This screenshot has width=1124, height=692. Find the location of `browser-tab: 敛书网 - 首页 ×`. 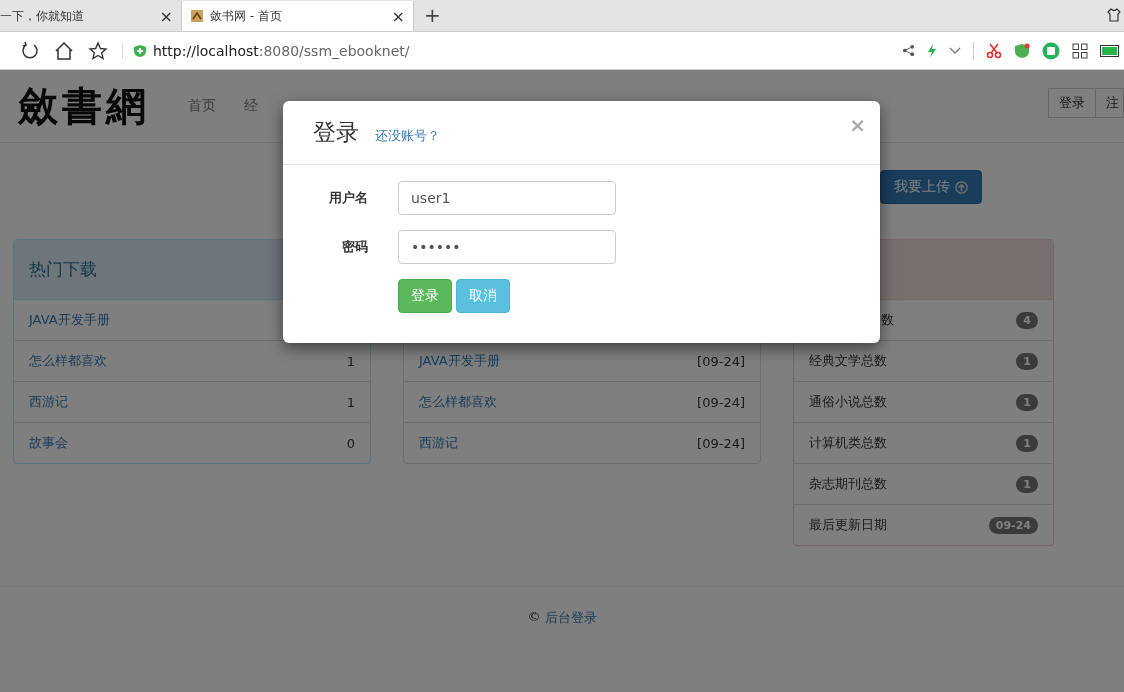

browser-tab: 敛书网 - 首页 × is located at coordinates (298, 16).